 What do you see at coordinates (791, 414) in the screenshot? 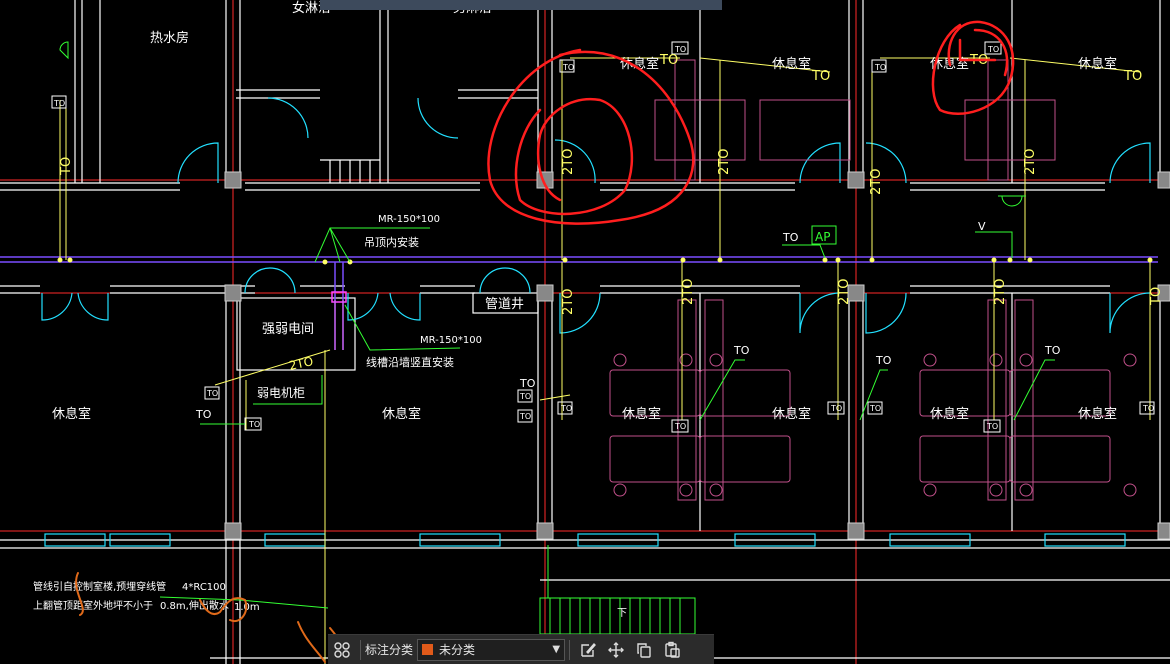
I see `room-label-rest-8: 休息室` at bounding box center [791, 414].